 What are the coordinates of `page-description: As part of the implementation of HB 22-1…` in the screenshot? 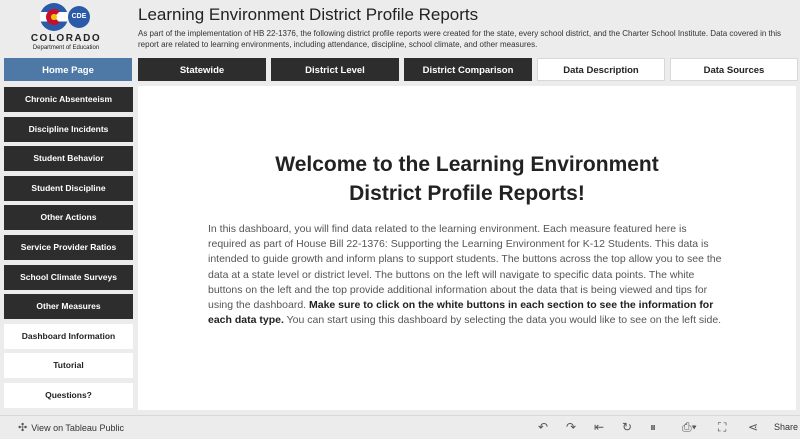 It's located at (459, 39).